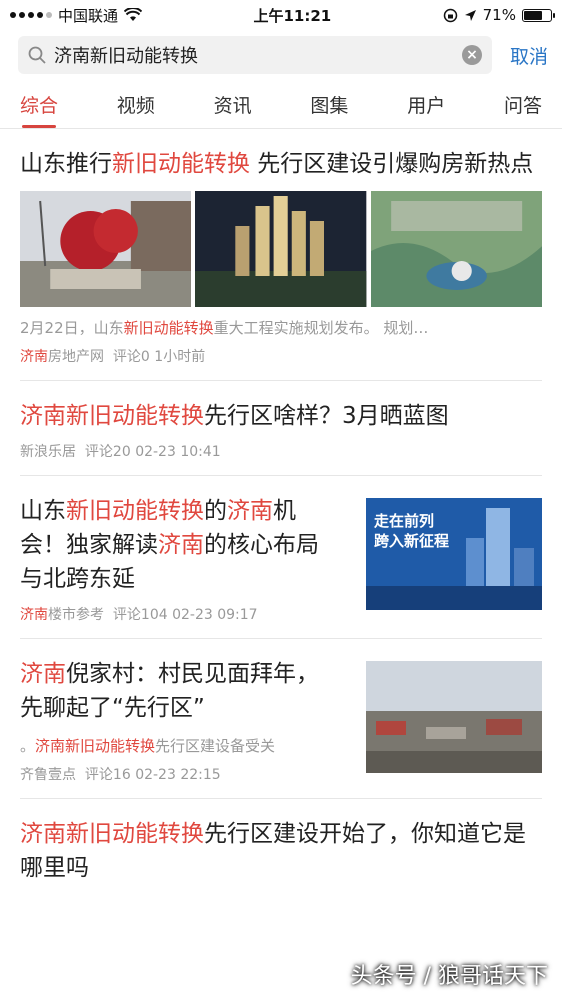  I want to click on cancel-button: 取消, so click(529, 55).